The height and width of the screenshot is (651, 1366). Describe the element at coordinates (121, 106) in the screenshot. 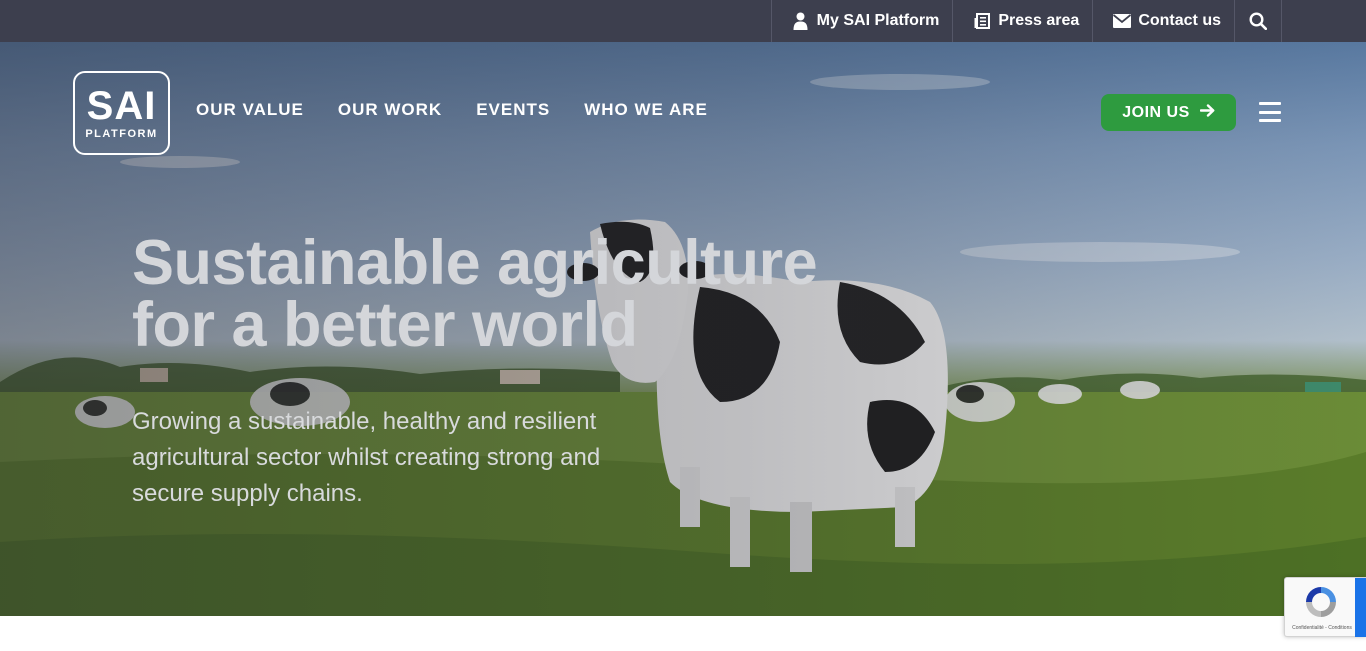

I see `logo-wordmark: SAI` at that location.